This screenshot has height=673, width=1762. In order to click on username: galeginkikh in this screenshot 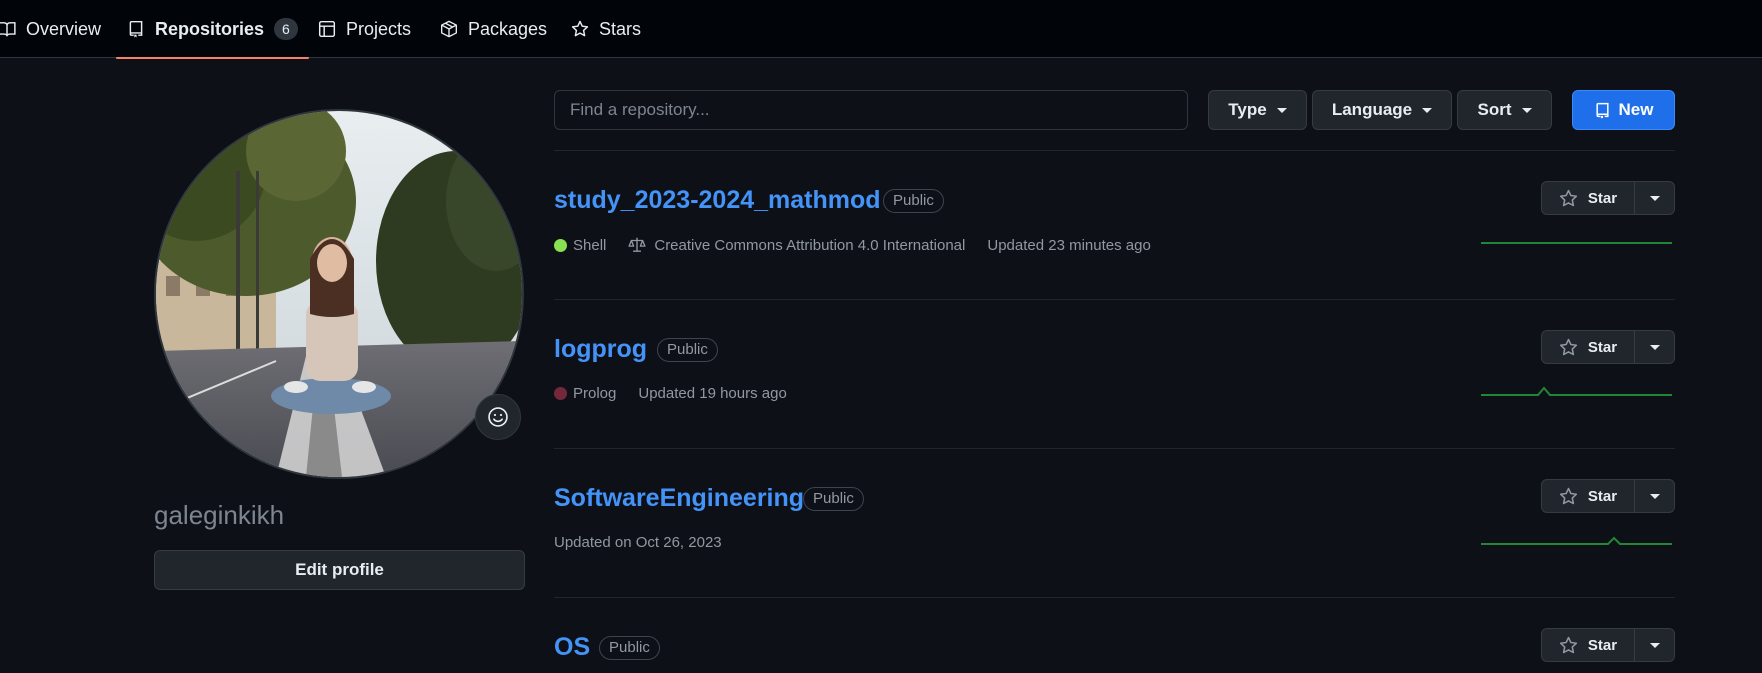, I will do `click(219, 515)`.